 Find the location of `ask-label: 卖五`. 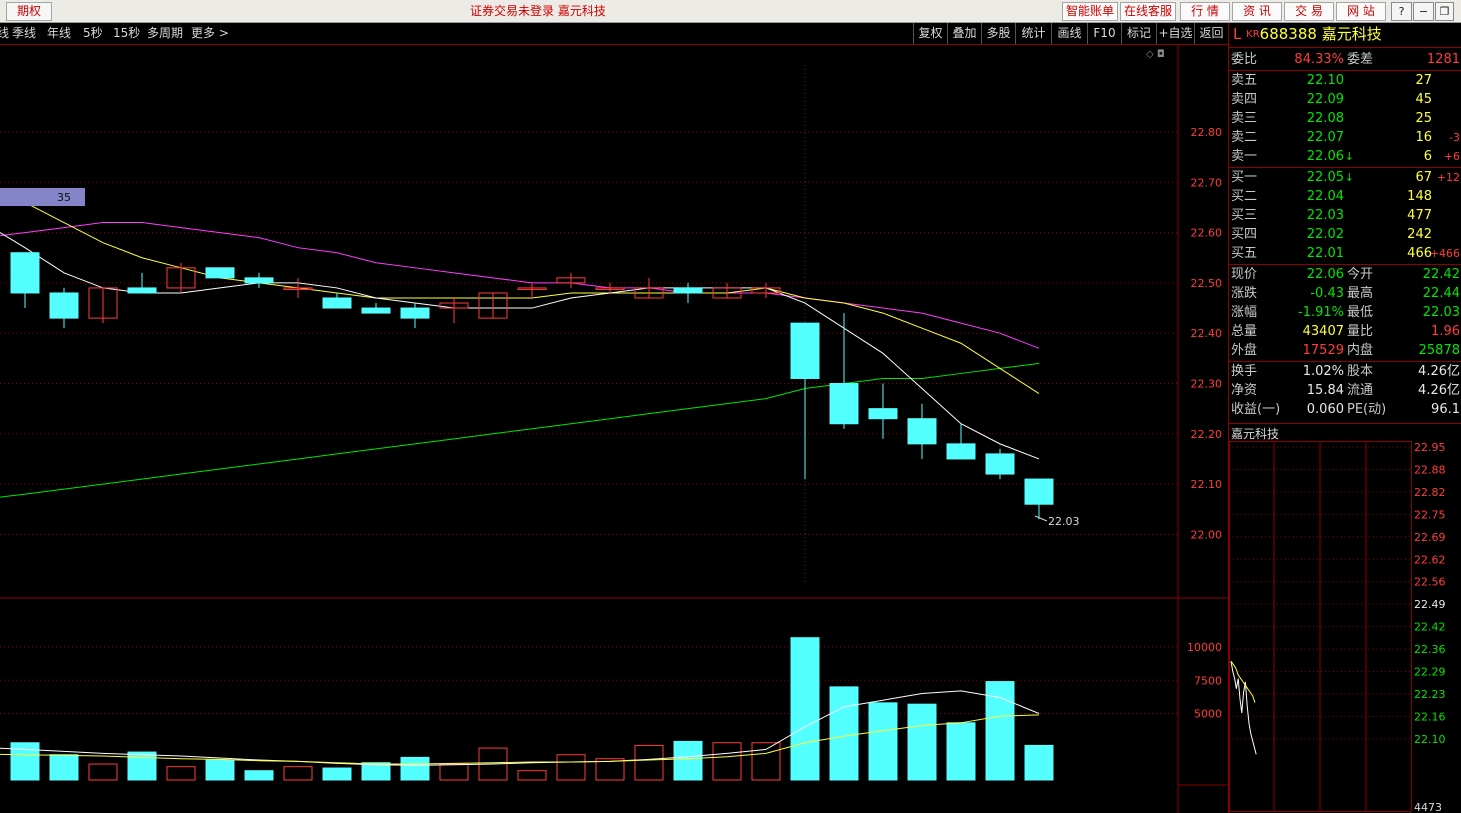

ask-label: 卖五 is located at coordinates (1244, 80).